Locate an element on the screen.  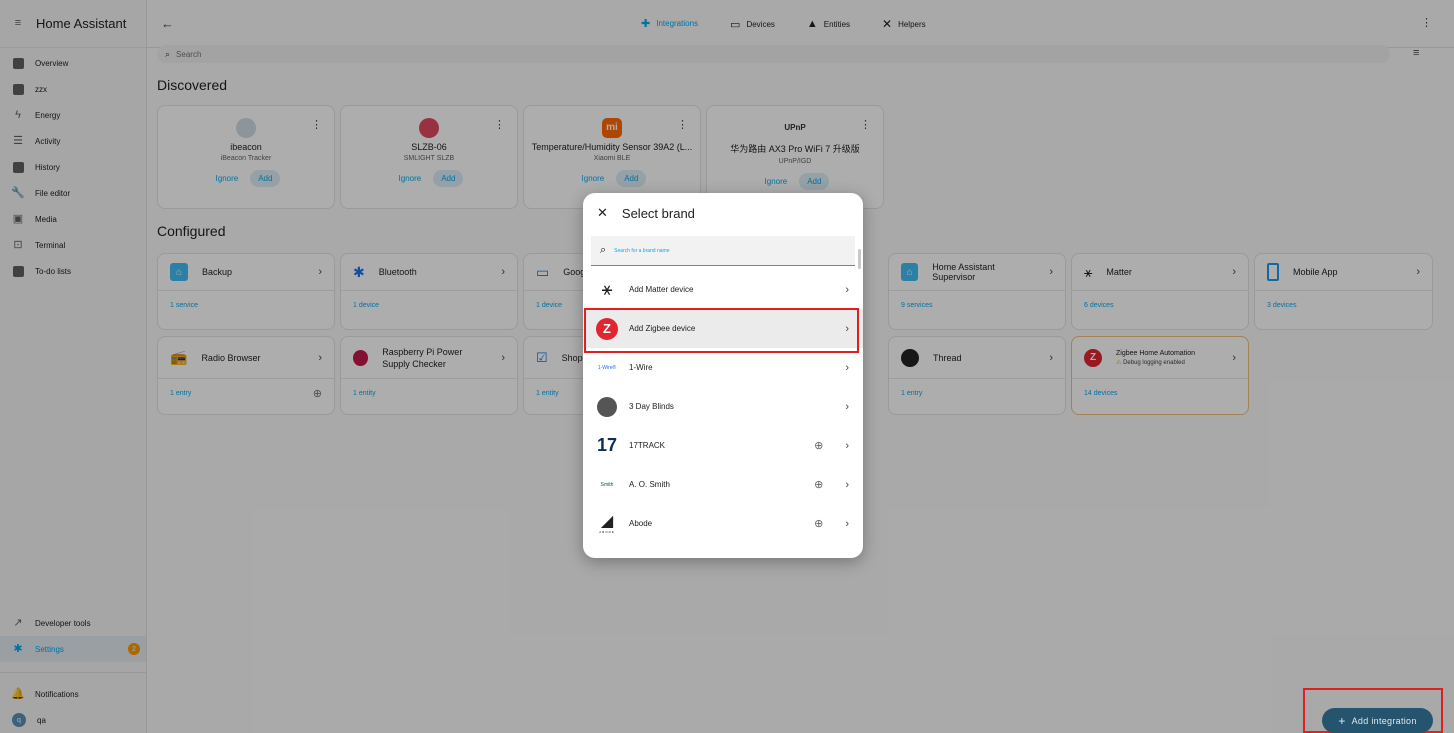
add-integration-button: + Add integration is located at coordinates (1377, 720).